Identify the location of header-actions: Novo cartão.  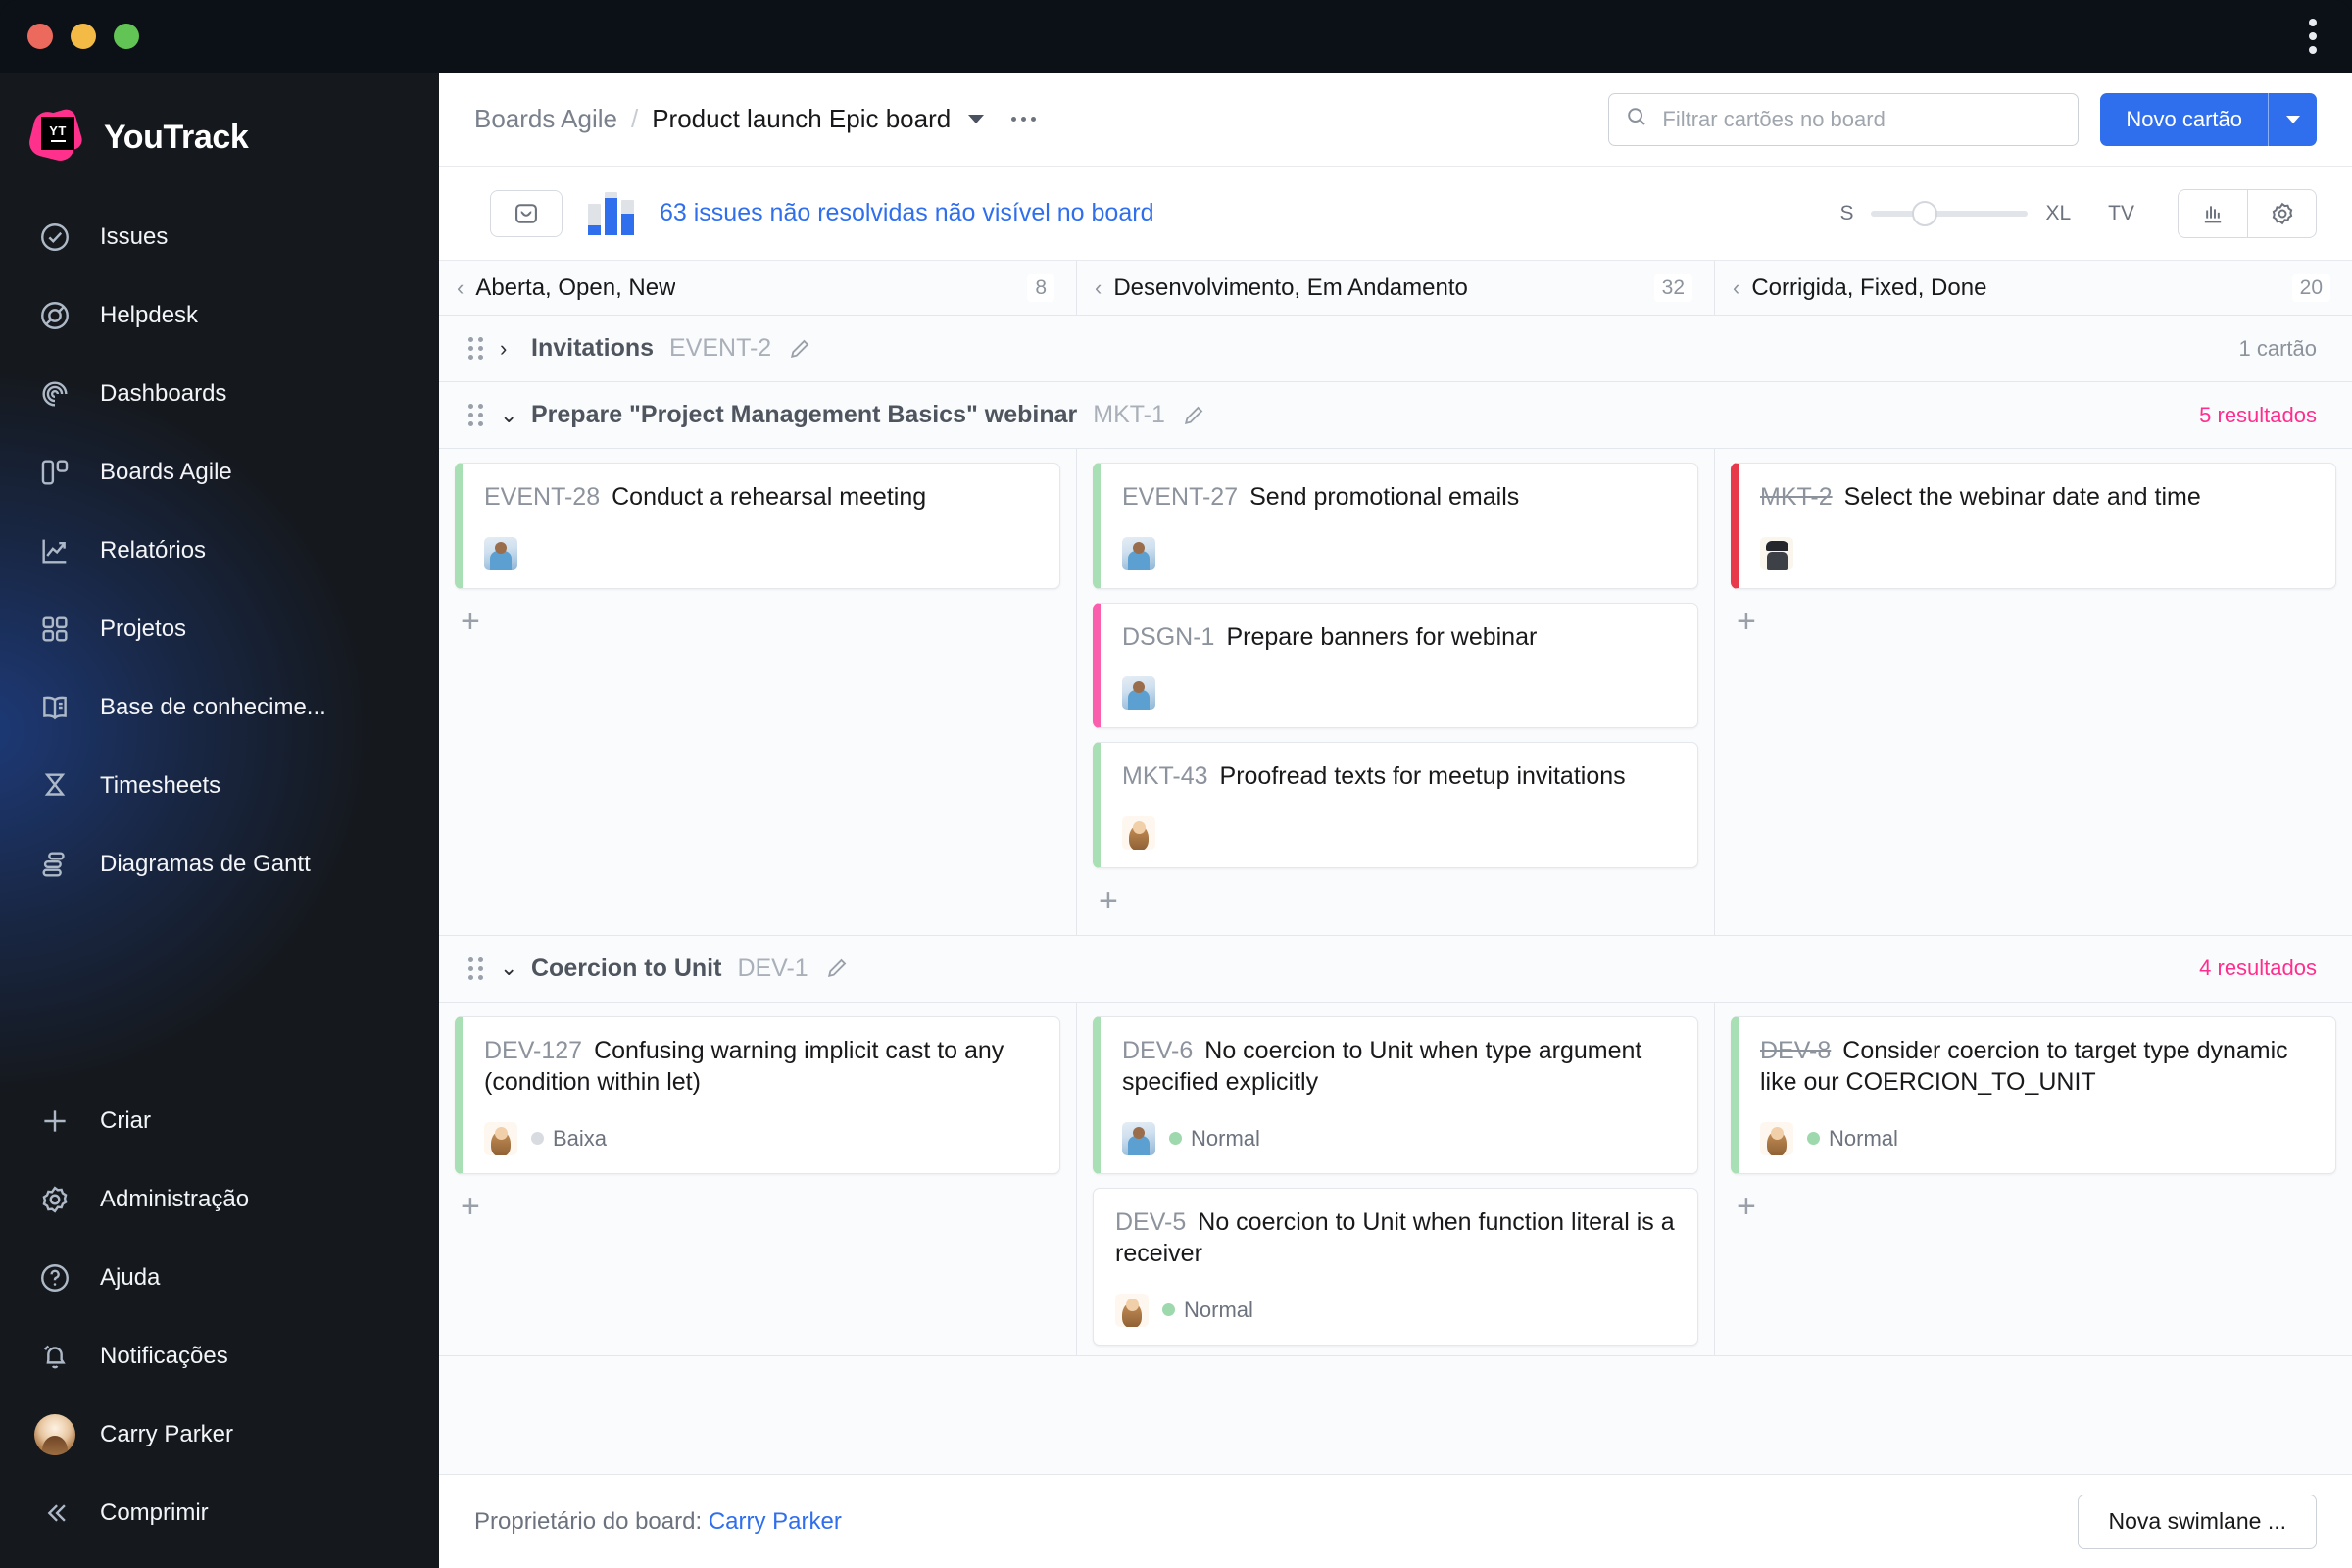
(1962, 119).